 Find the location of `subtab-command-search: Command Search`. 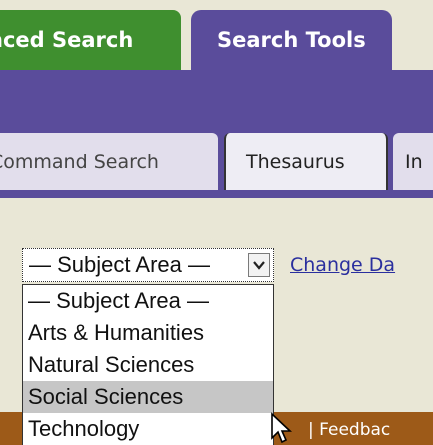

subtab-command-search: Command Search is located at coordinates (109, 161).